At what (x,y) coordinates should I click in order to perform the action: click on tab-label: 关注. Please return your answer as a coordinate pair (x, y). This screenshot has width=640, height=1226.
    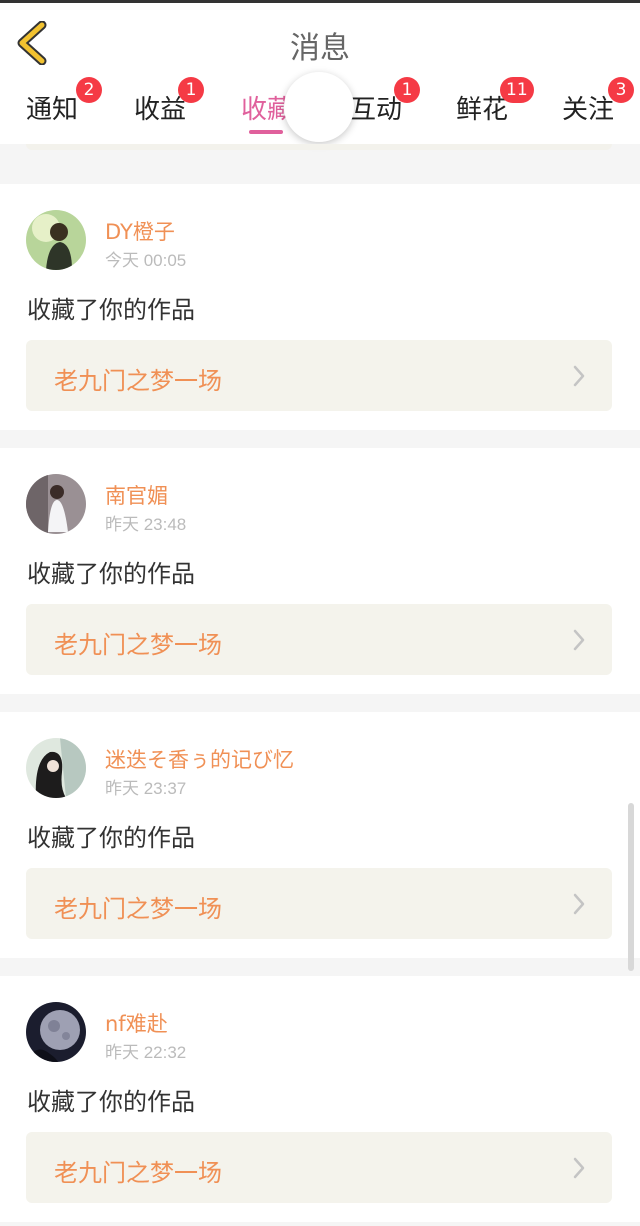
    Looking at the image, I should click on (588, 110).